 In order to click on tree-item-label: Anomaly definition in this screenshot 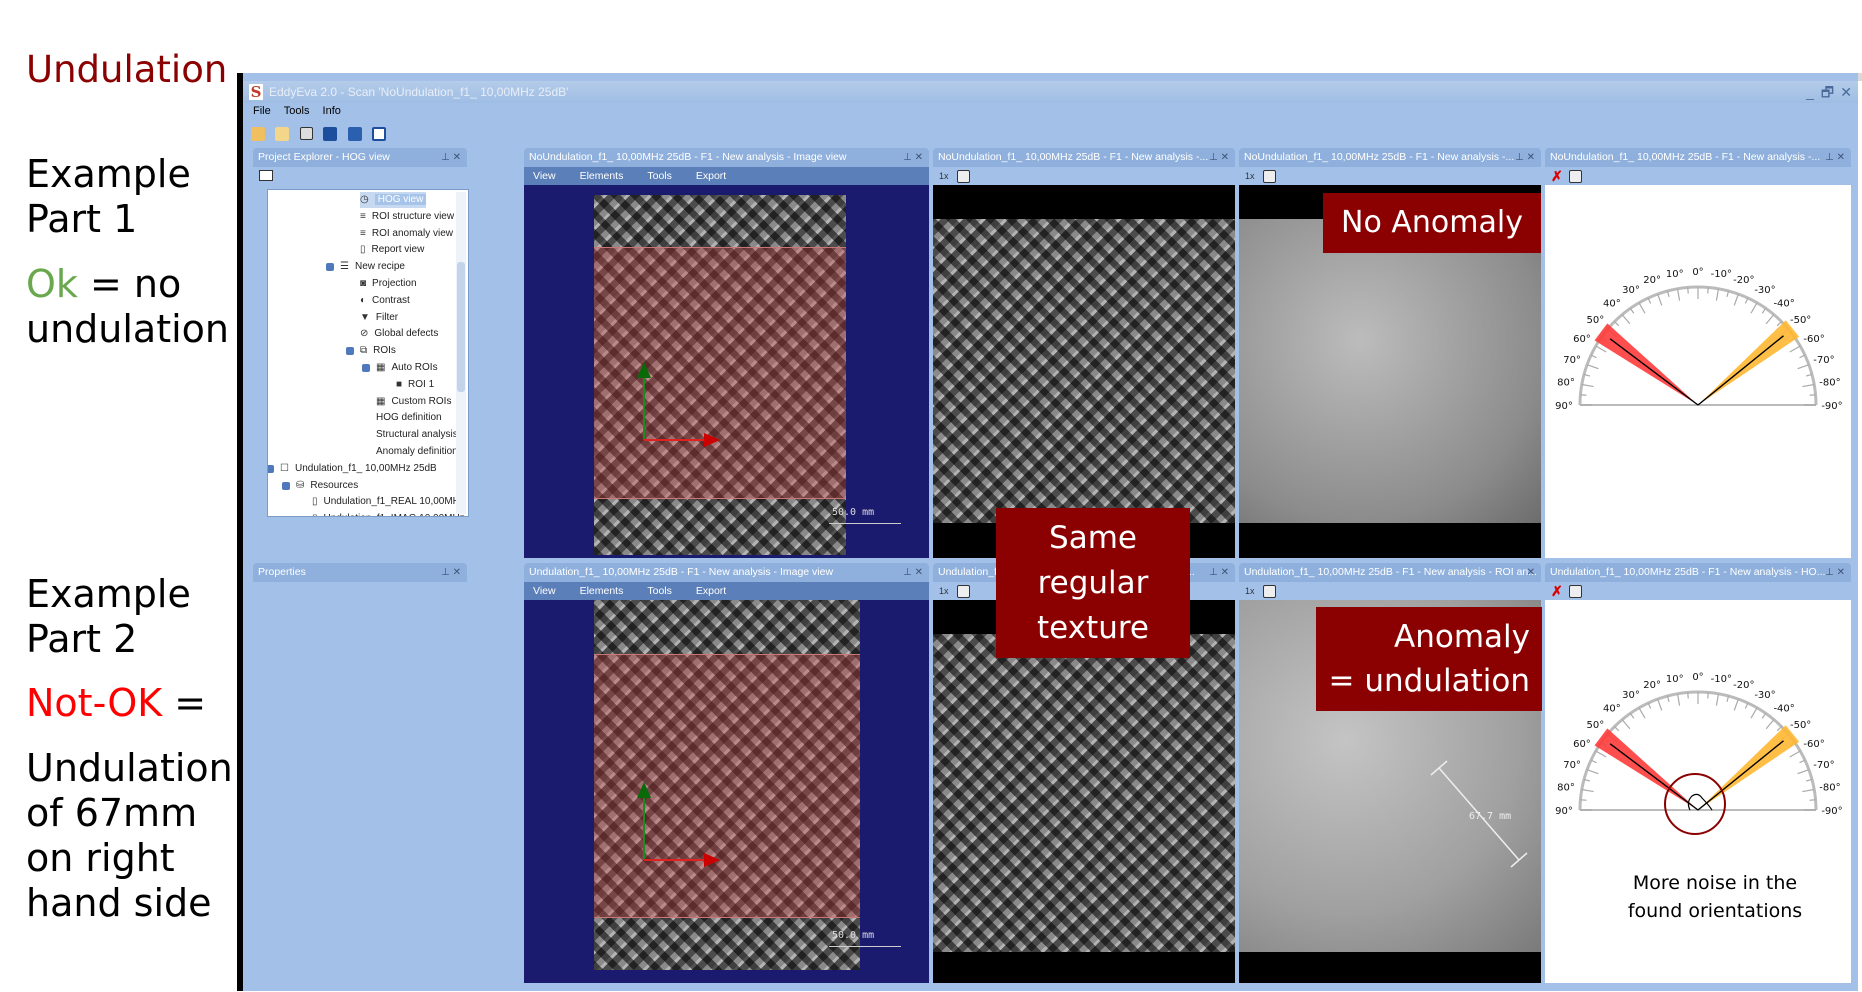, I will do `click(417, 451)`.